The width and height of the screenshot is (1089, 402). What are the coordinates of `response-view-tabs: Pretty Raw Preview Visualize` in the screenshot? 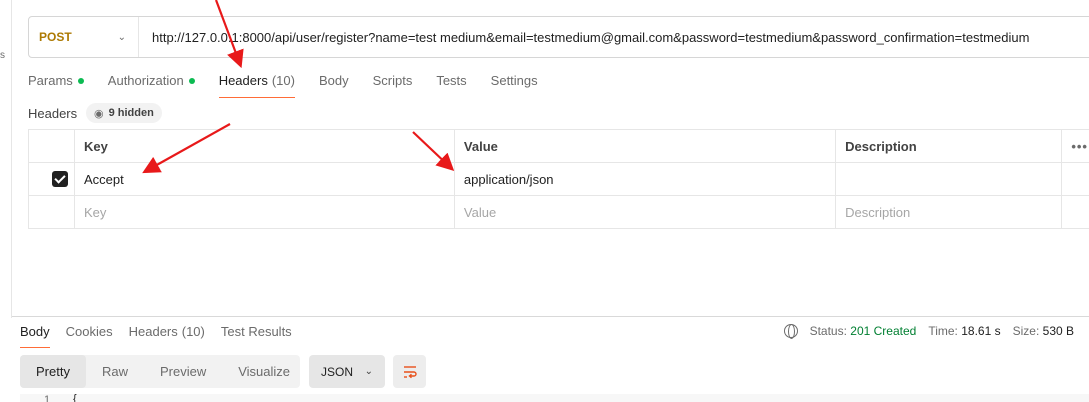 It's located at (160, 371).